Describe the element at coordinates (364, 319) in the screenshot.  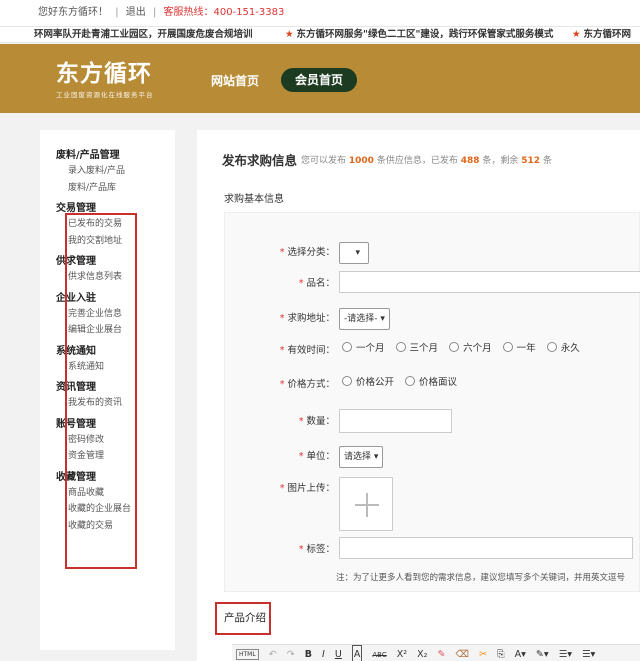
I see `address-select: -请选择- ▾` at that location.